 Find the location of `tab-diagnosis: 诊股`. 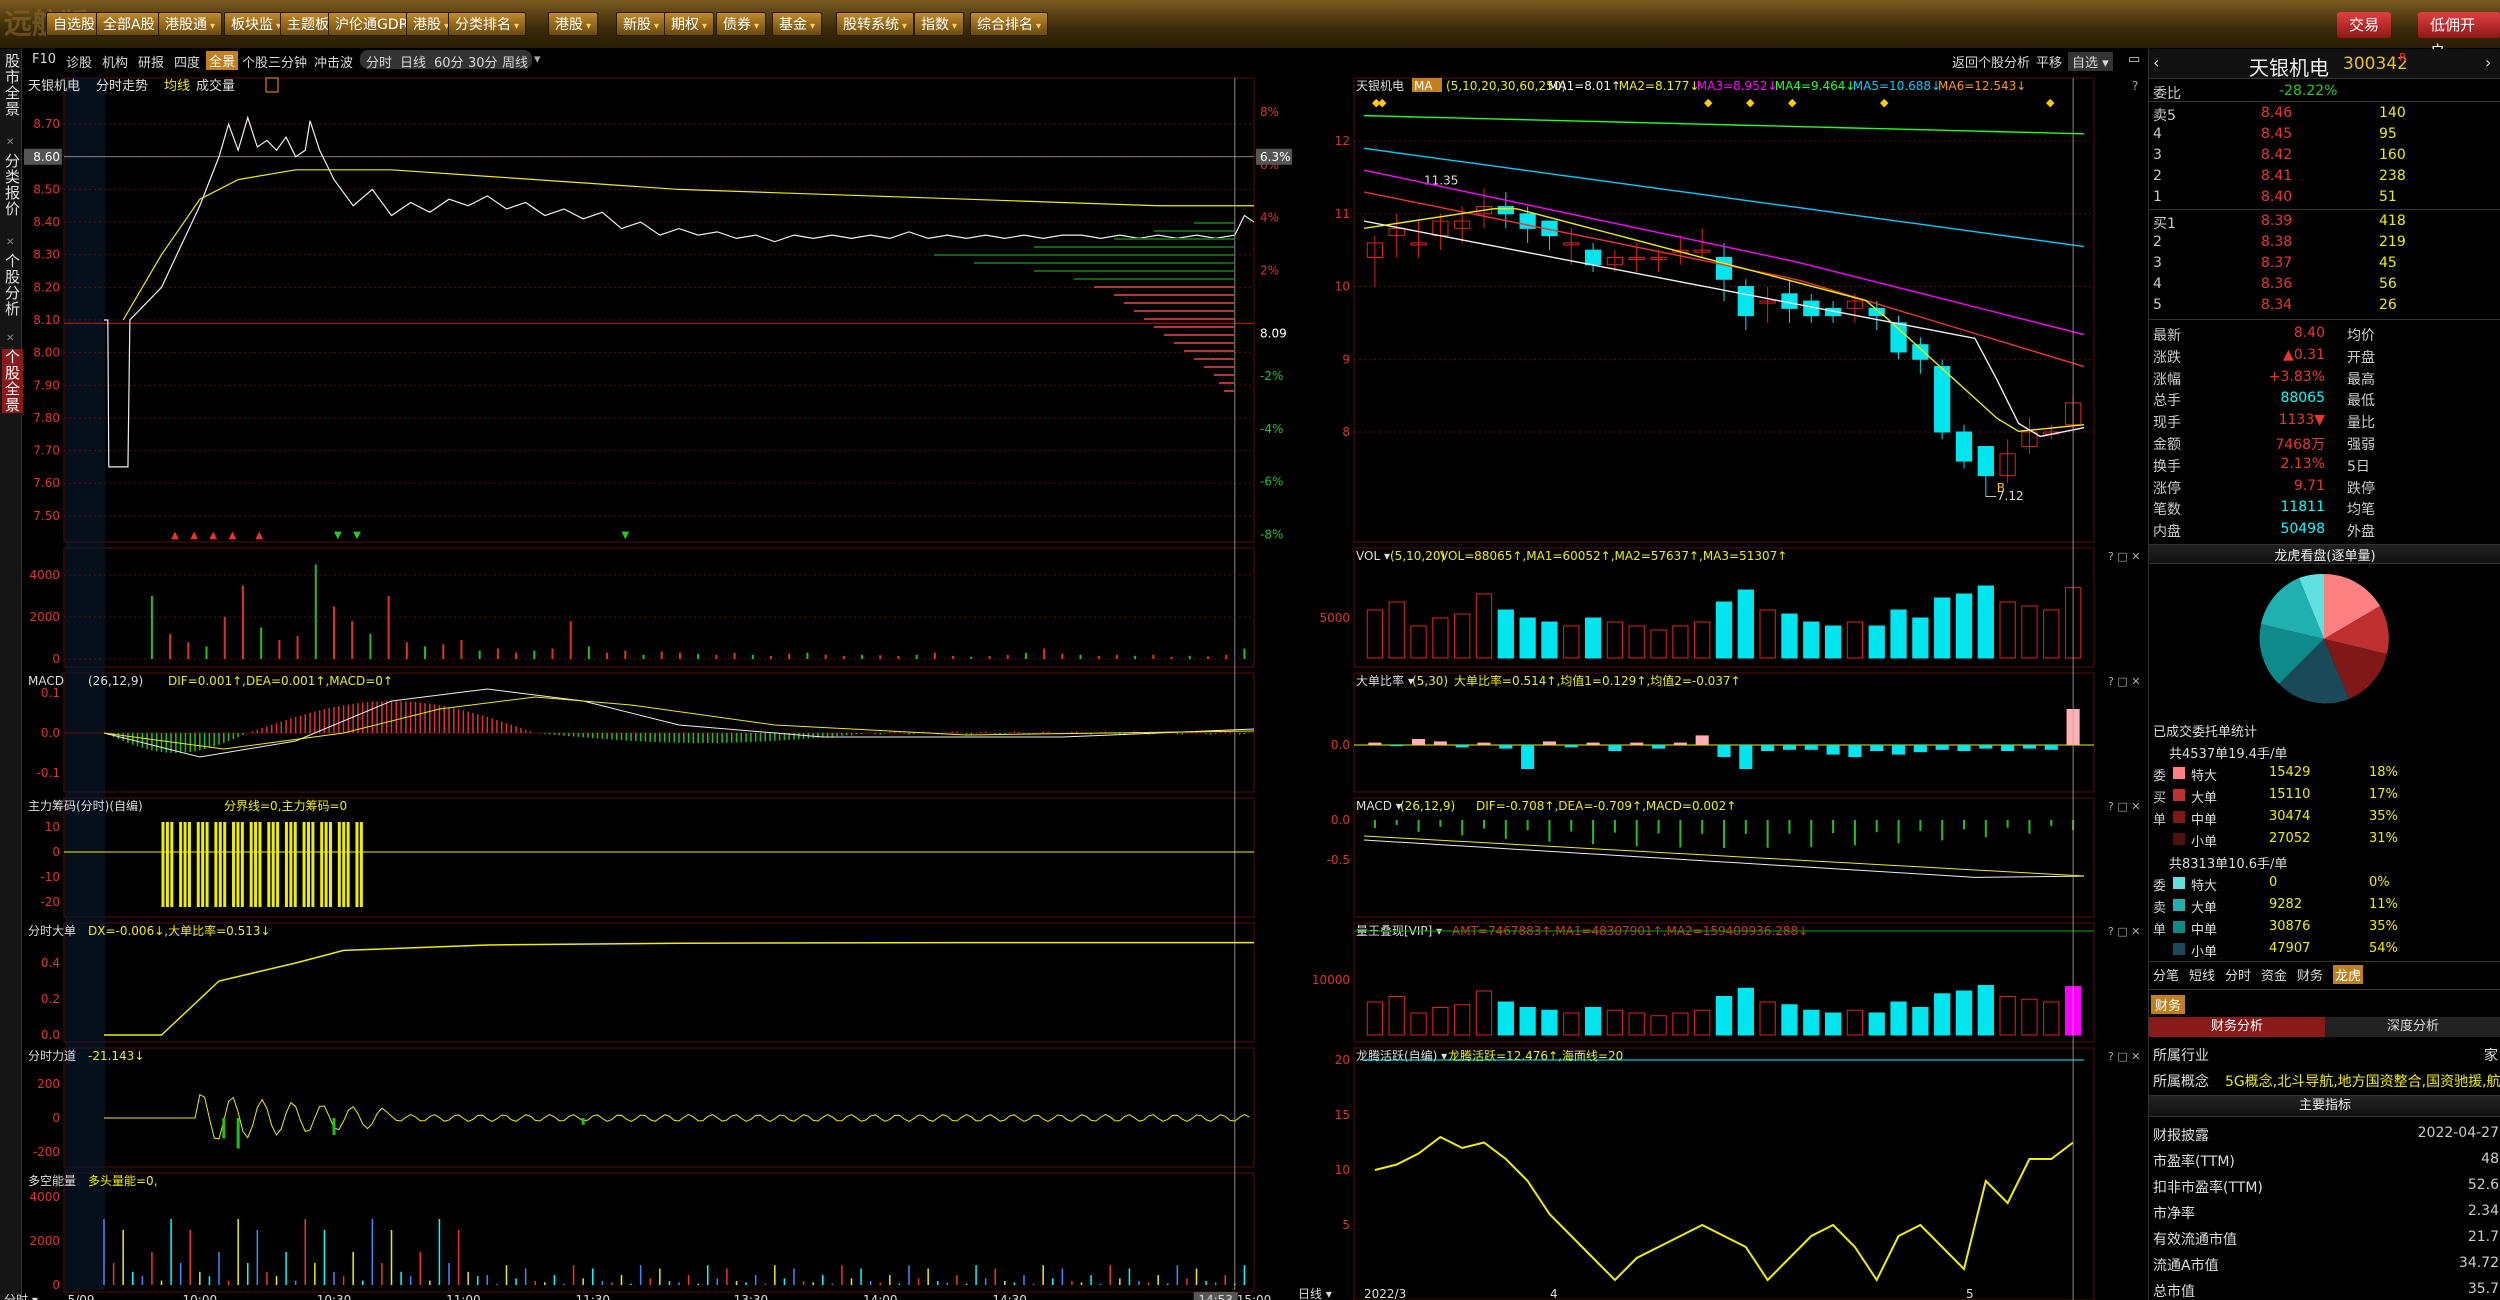

tab-diagnosis: 诊股 is located at coordinates (79, 61).